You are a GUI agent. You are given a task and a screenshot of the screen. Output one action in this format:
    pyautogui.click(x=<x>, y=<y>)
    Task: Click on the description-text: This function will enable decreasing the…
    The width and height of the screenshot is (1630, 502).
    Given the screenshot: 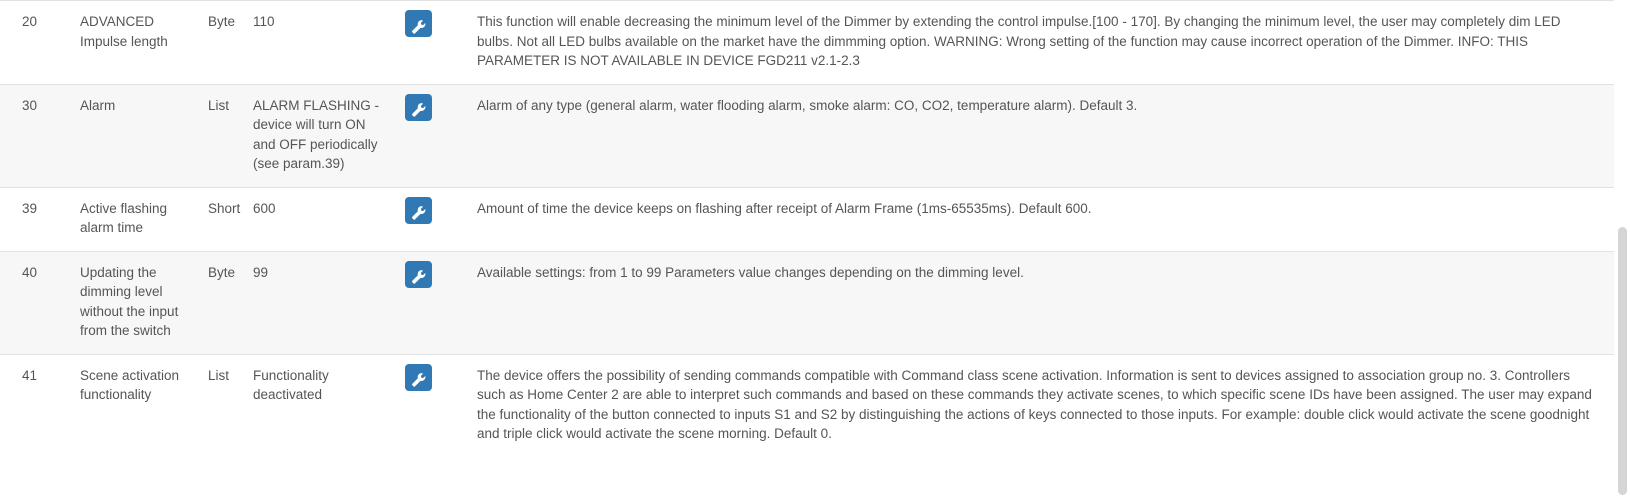 What is the action you would take?
    pyautogui.click(x=1019, y=41)
    